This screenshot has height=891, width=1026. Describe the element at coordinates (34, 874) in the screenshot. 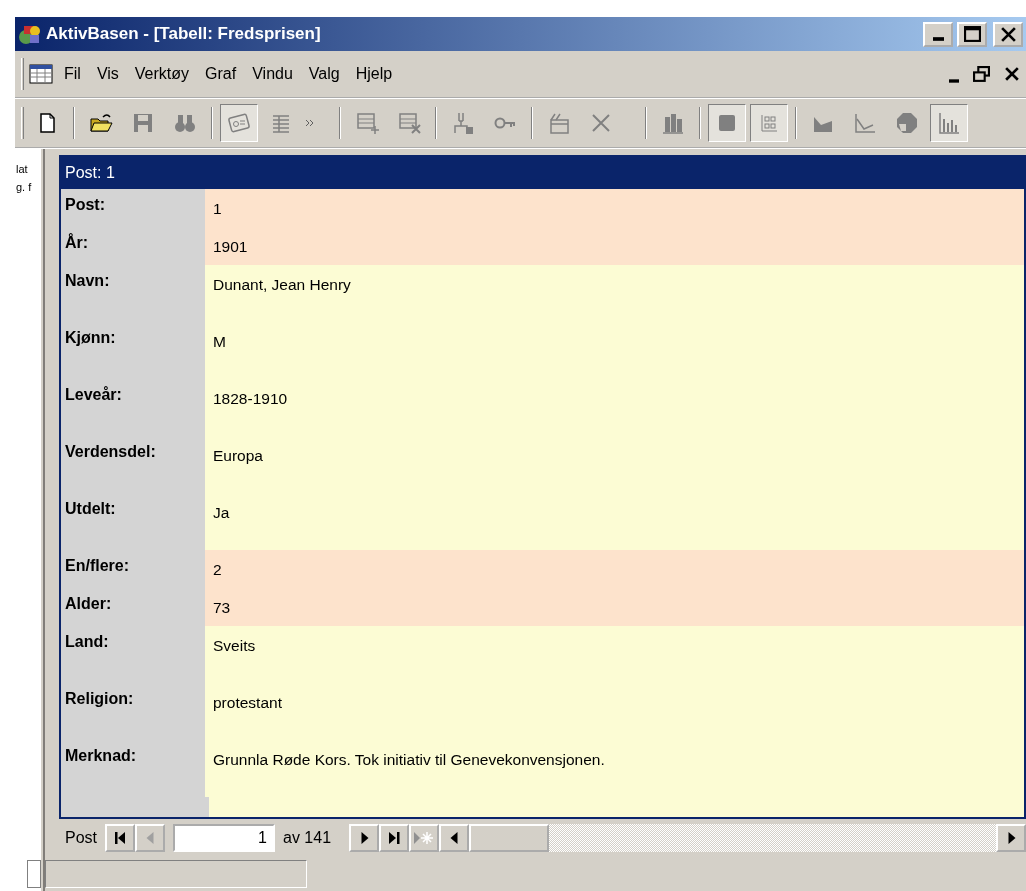

I see `toolbar-grip` at that location.